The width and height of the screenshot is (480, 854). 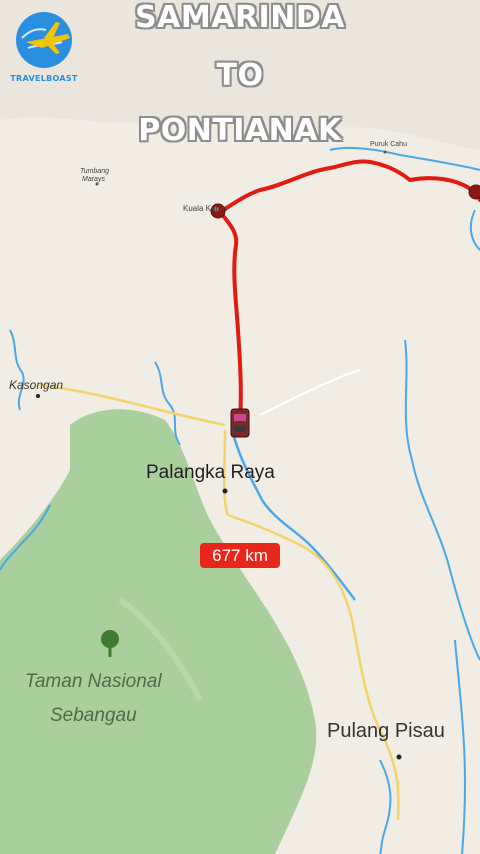 I want to click on distance-badge: 677 km, so click(x=240, y=555).